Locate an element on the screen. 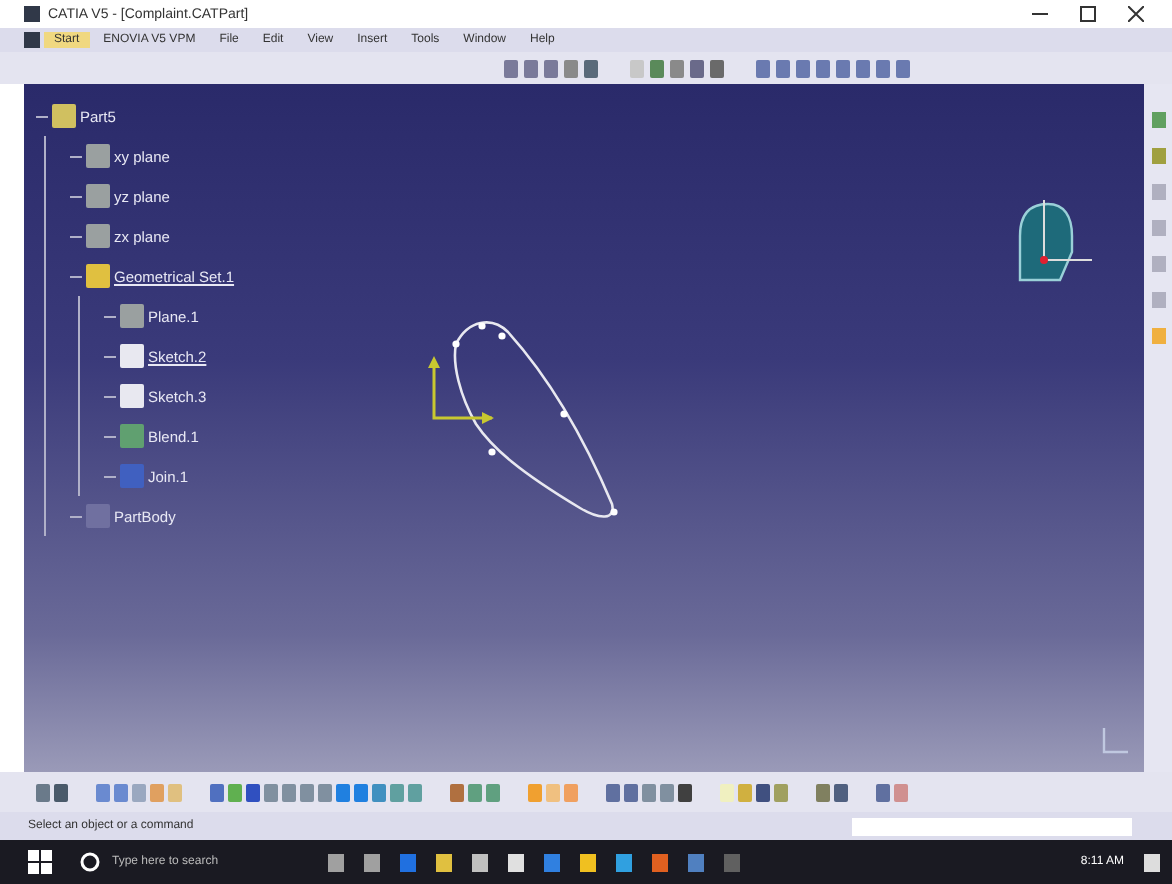 The image size is (1172, 884). join-icon is located at coordinates (132, 476).